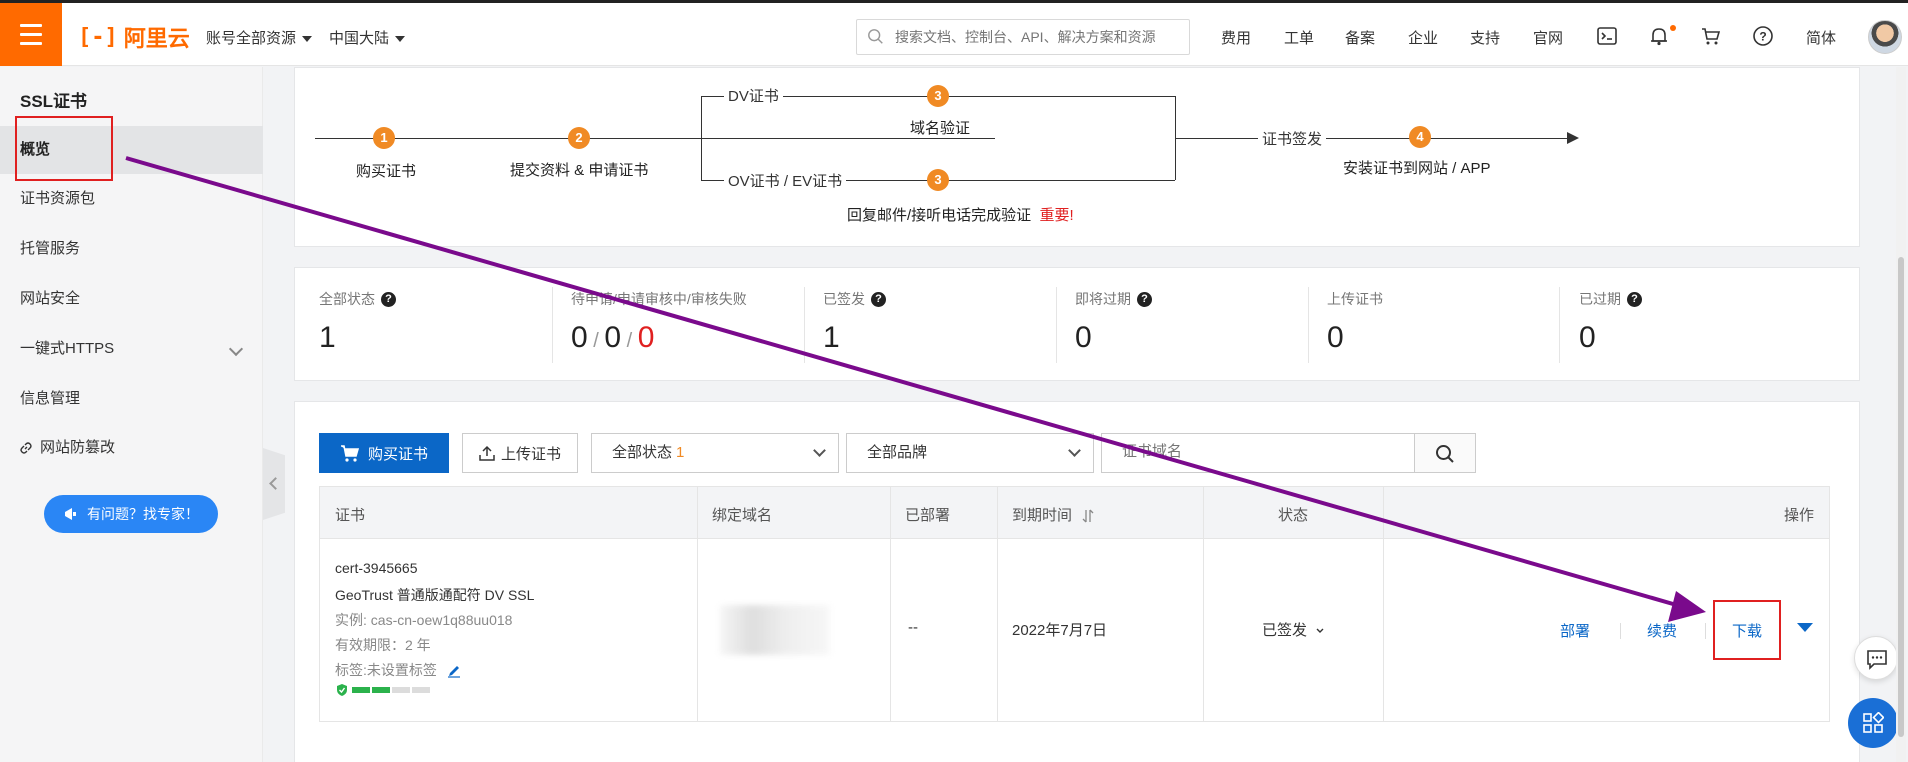  Describe the element at coordinates (1575, 630) in the screenshot. I see `deploy-link: 部署` at that location.